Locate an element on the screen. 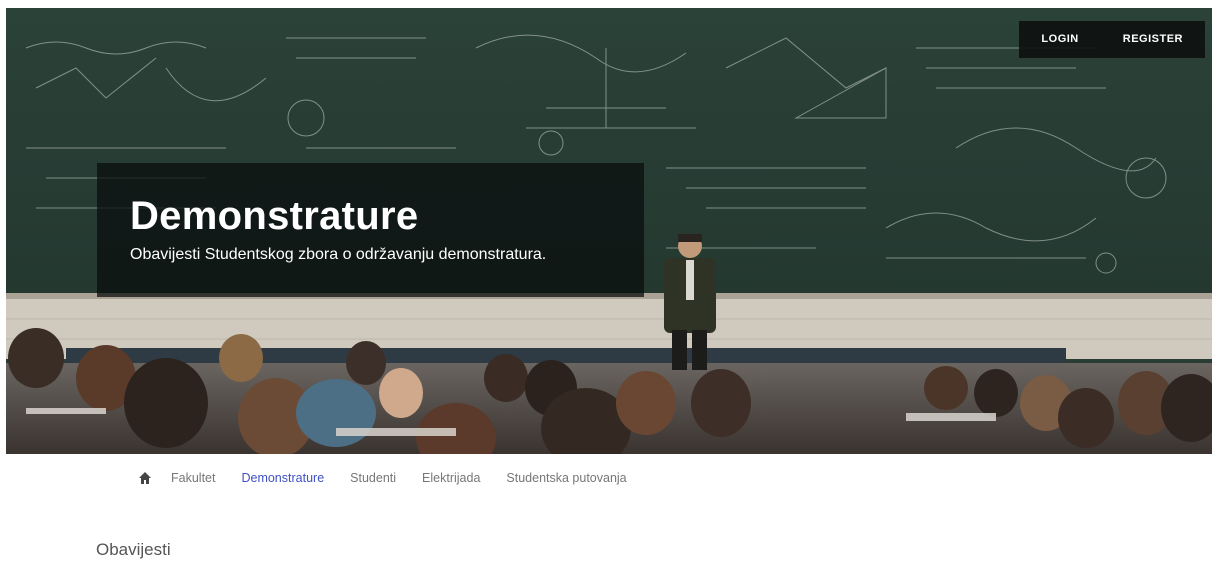  login-button: LOGIN is located at coordinates (1059, 39).